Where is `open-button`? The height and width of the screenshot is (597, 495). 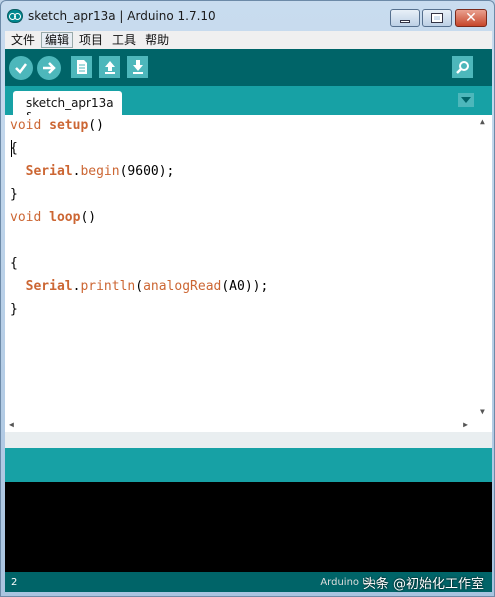 open-button is located at coordinates (109, 67).